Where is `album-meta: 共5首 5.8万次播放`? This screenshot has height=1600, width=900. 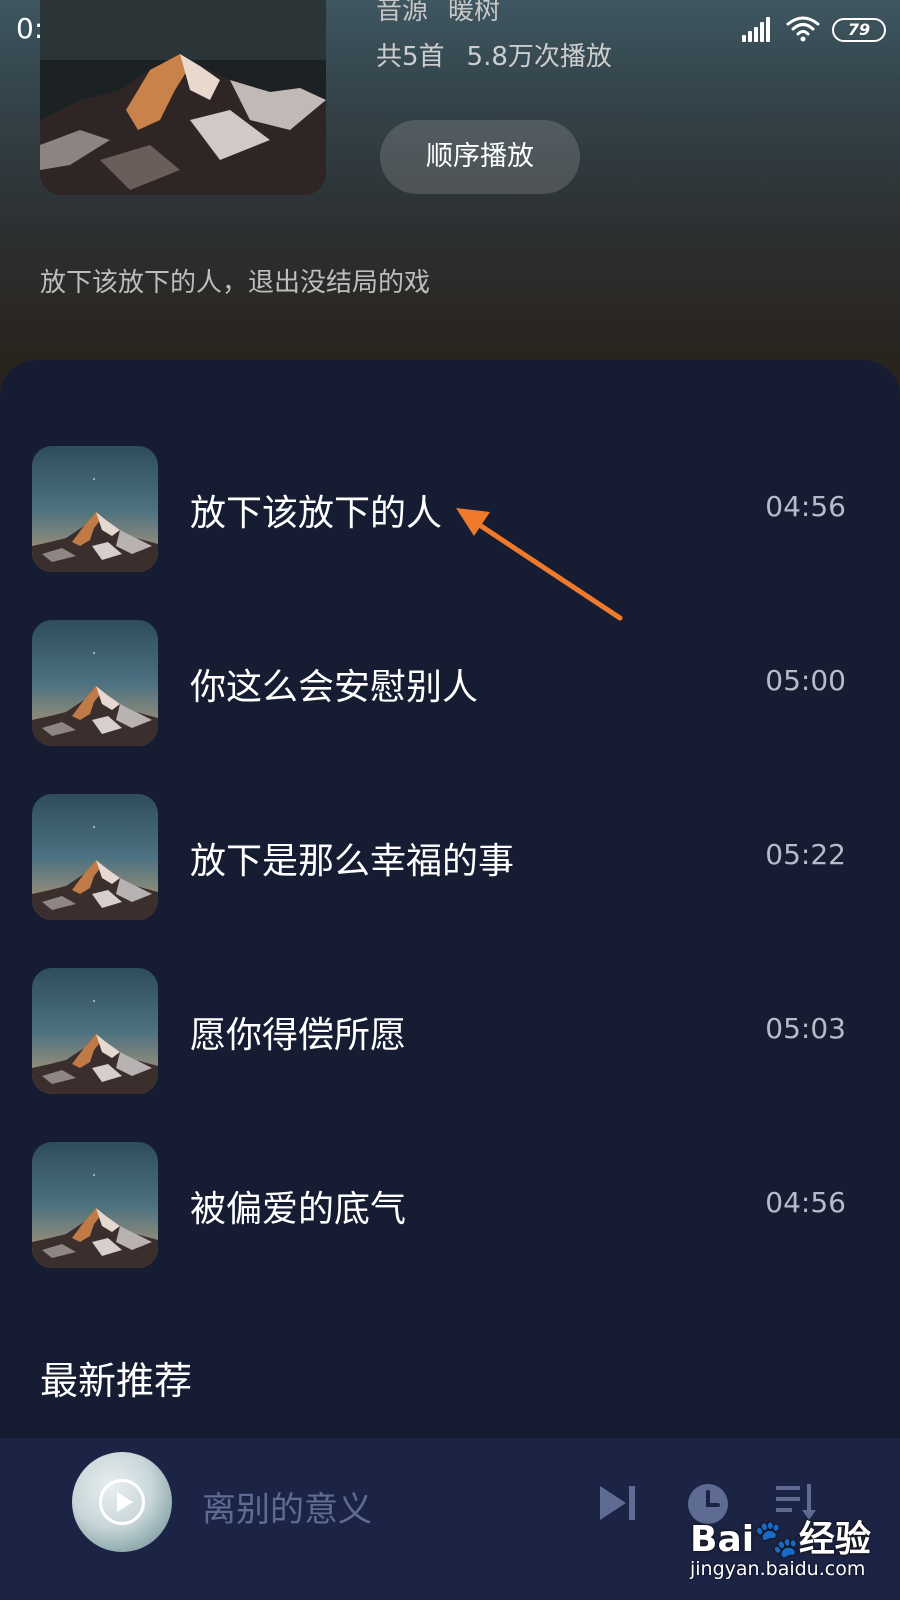 album-meta: 共5首 5.8万次播放 is located at coordinates (494, 54).